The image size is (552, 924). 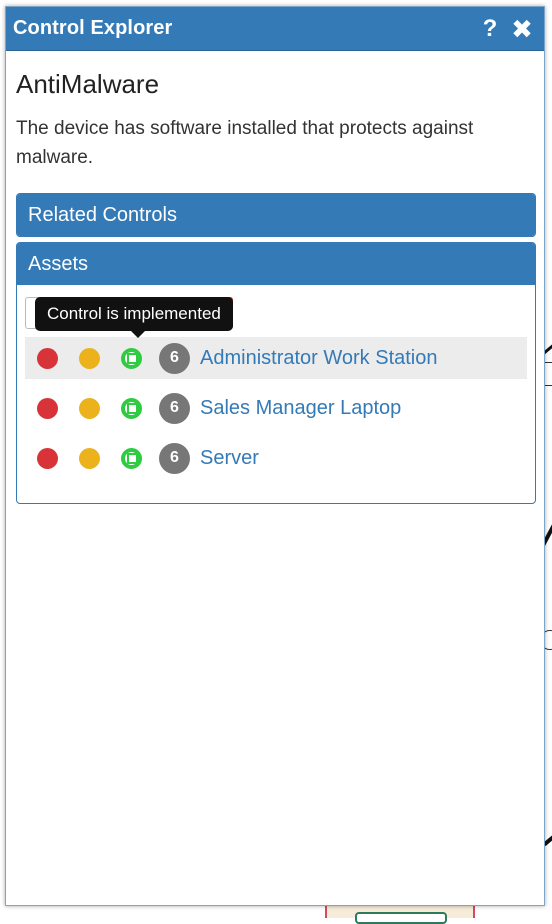 I want to click on asset-link: Administrator Work Station, so click(x=319, y=358).